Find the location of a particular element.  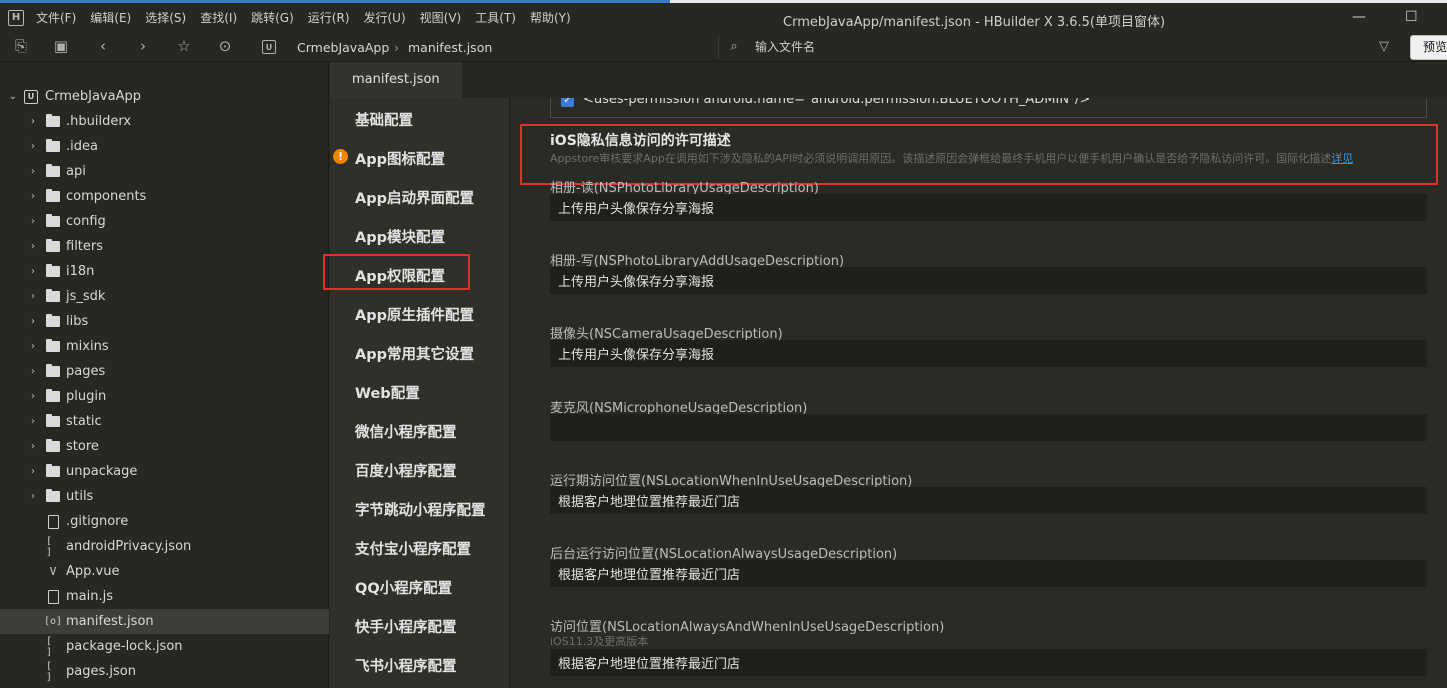

run-icon: ⊙ is located at coordinates (225, 46).